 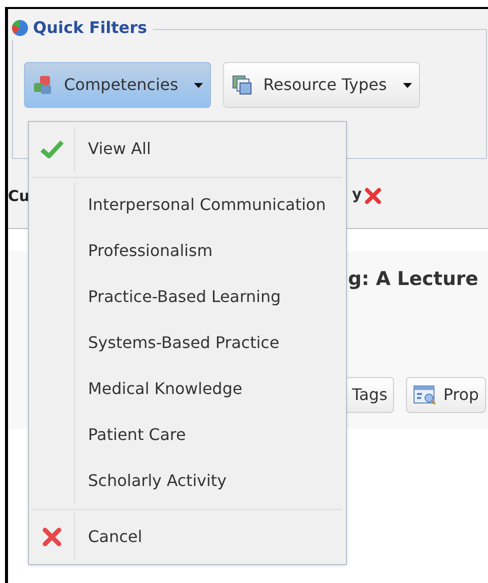 What do you see at coordinates (19, 196) in the screenshot?
I see `filter-label: Cu` at bounding box center [19, 196].